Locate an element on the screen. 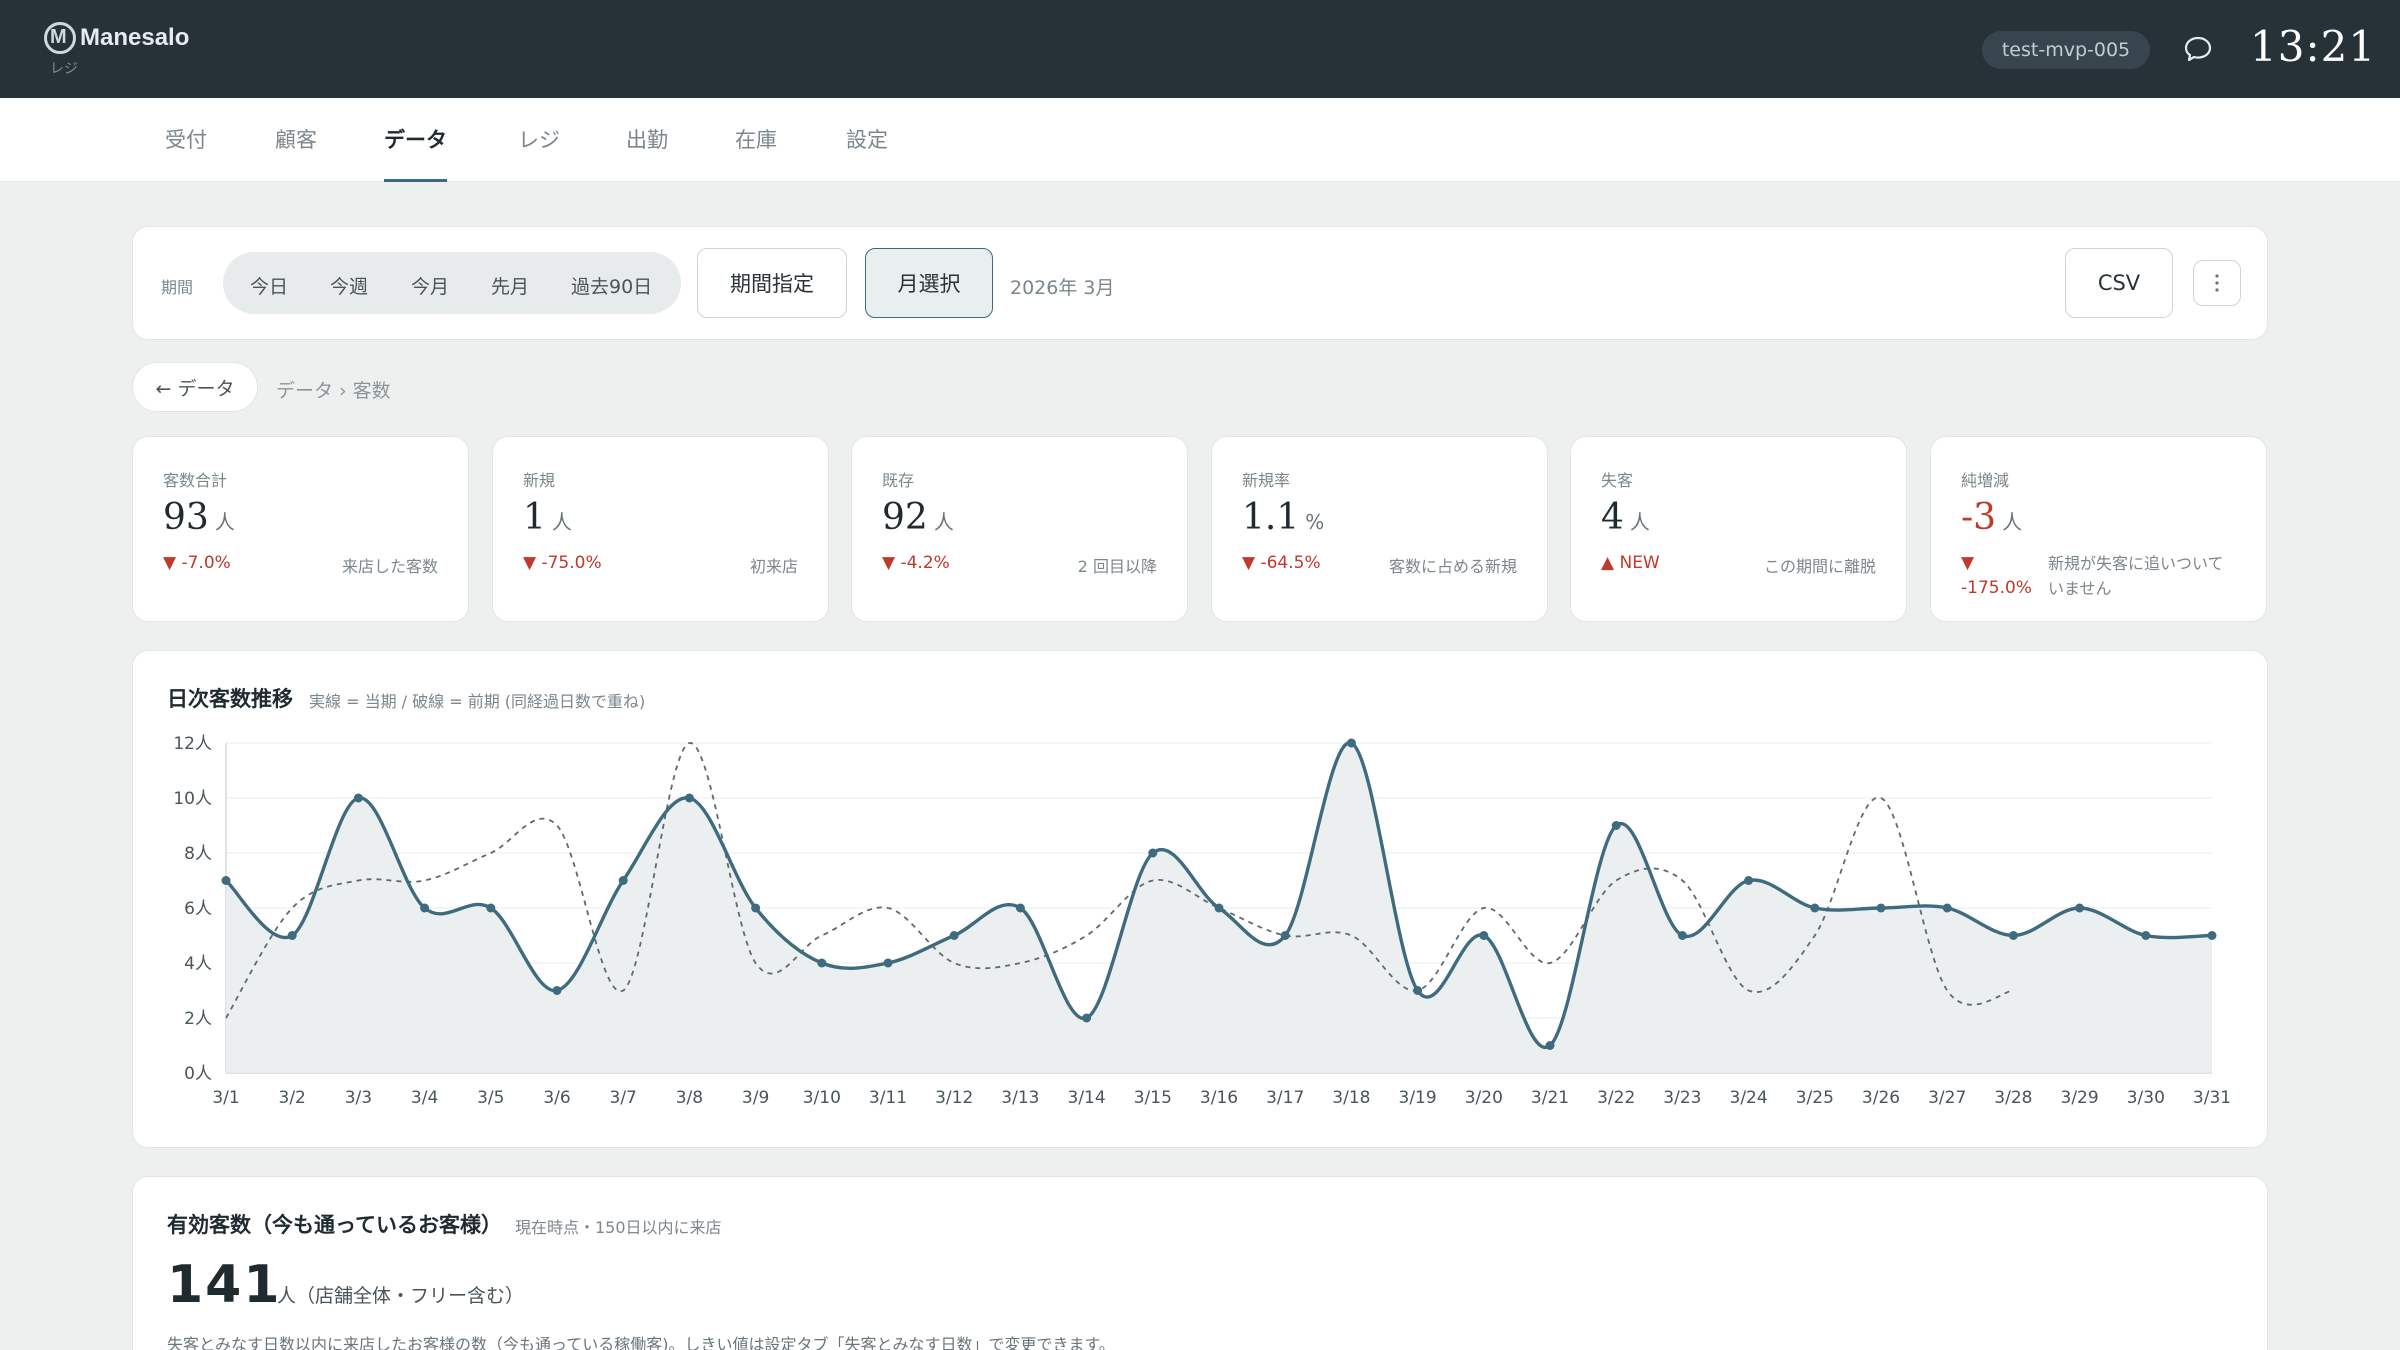 This screenshot has width=2400, height=1350. kpi-note: 来店した客数 is located at coordinates (389, 566).